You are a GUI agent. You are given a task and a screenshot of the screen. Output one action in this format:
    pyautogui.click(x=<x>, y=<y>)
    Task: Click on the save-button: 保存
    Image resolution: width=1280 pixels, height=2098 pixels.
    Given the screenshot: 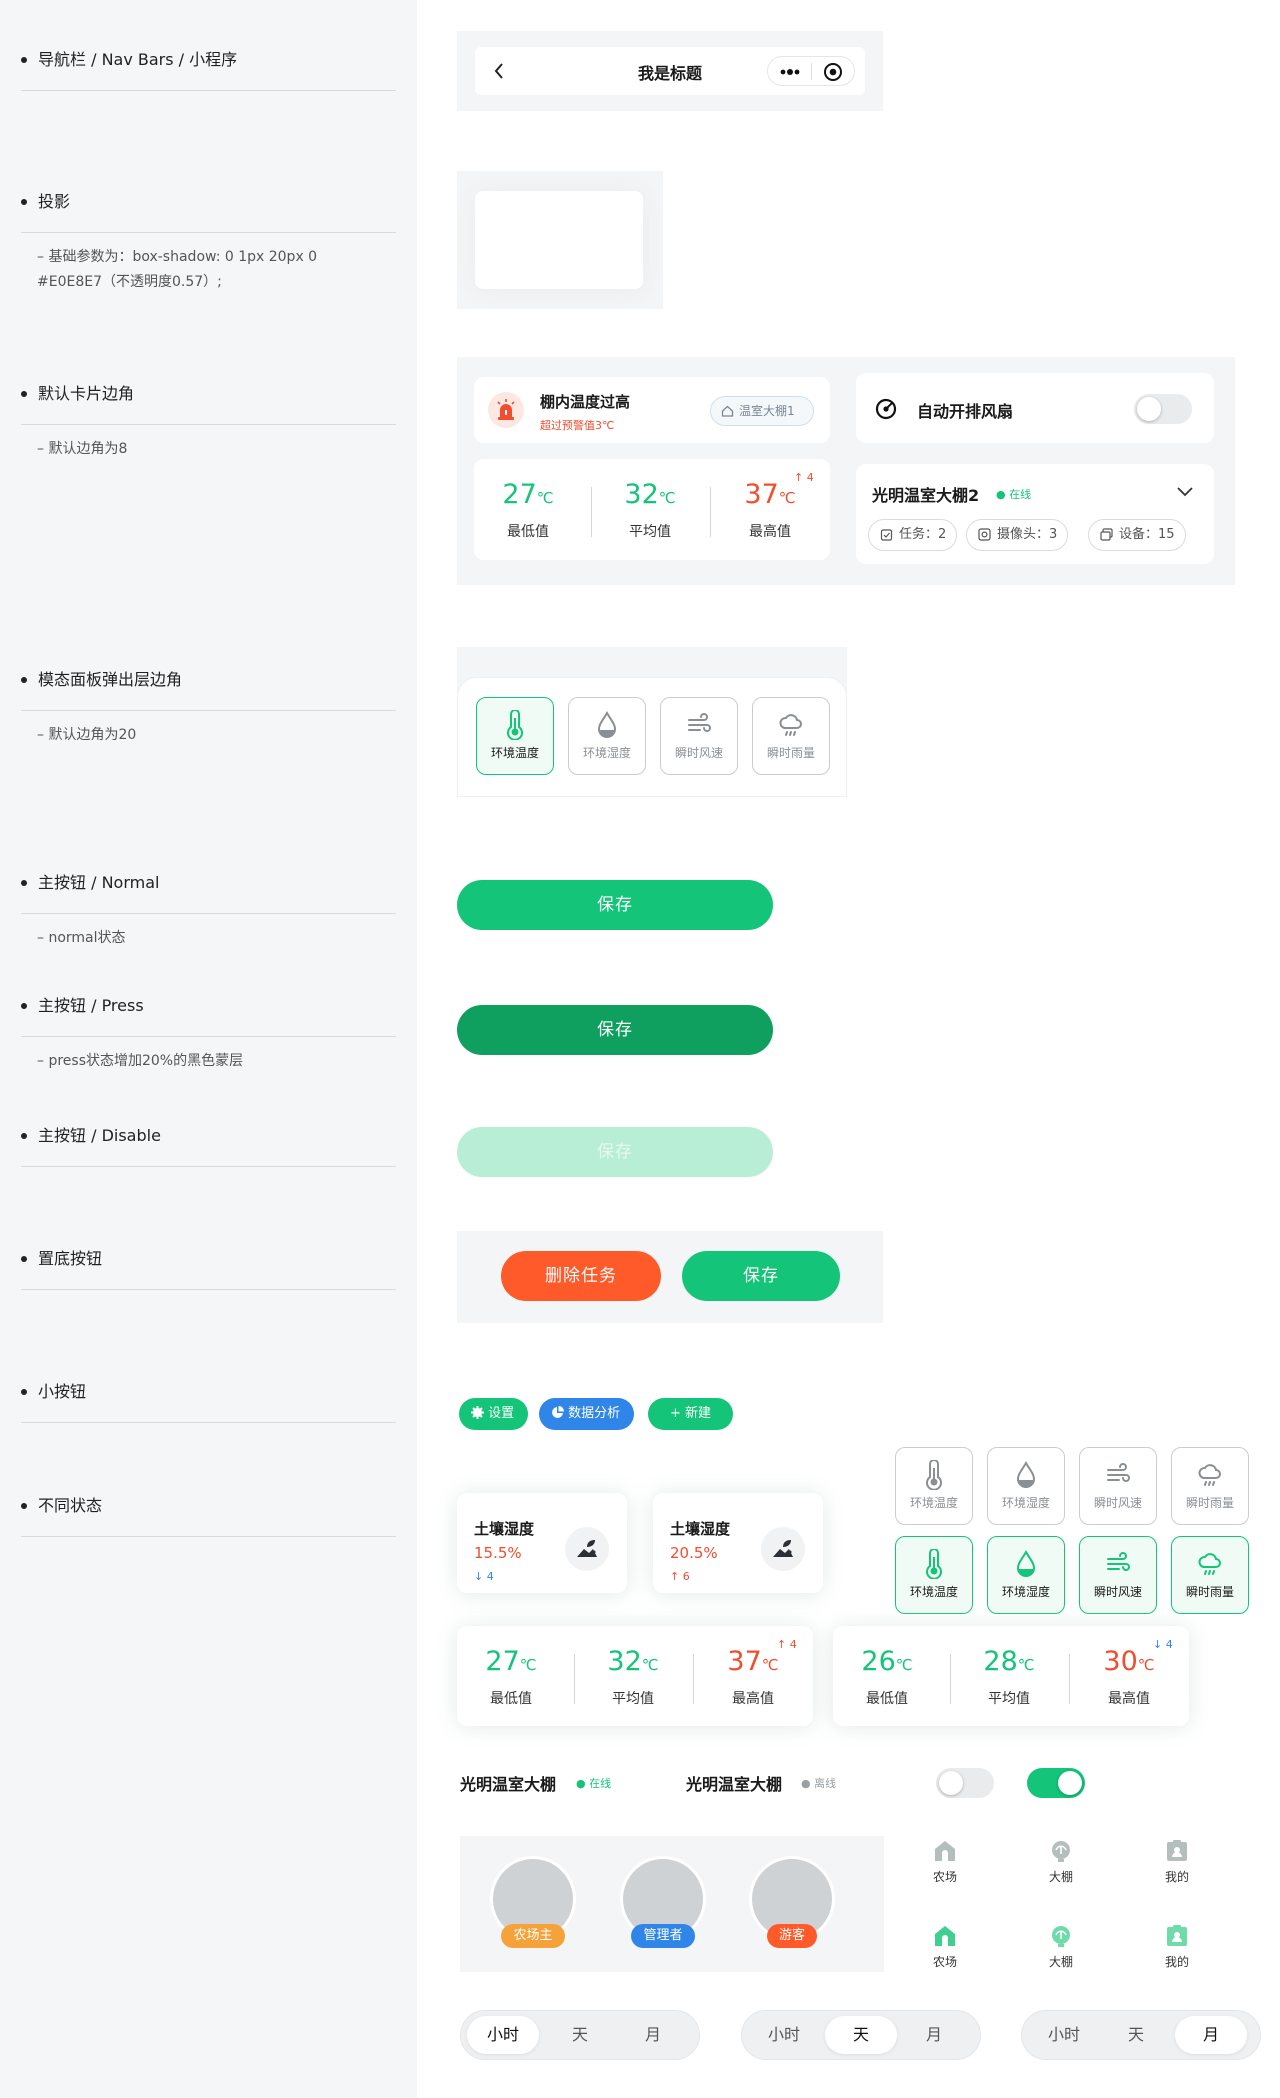 What is the action you would take?
    pyautogui.click(x=761, y=1276)
    